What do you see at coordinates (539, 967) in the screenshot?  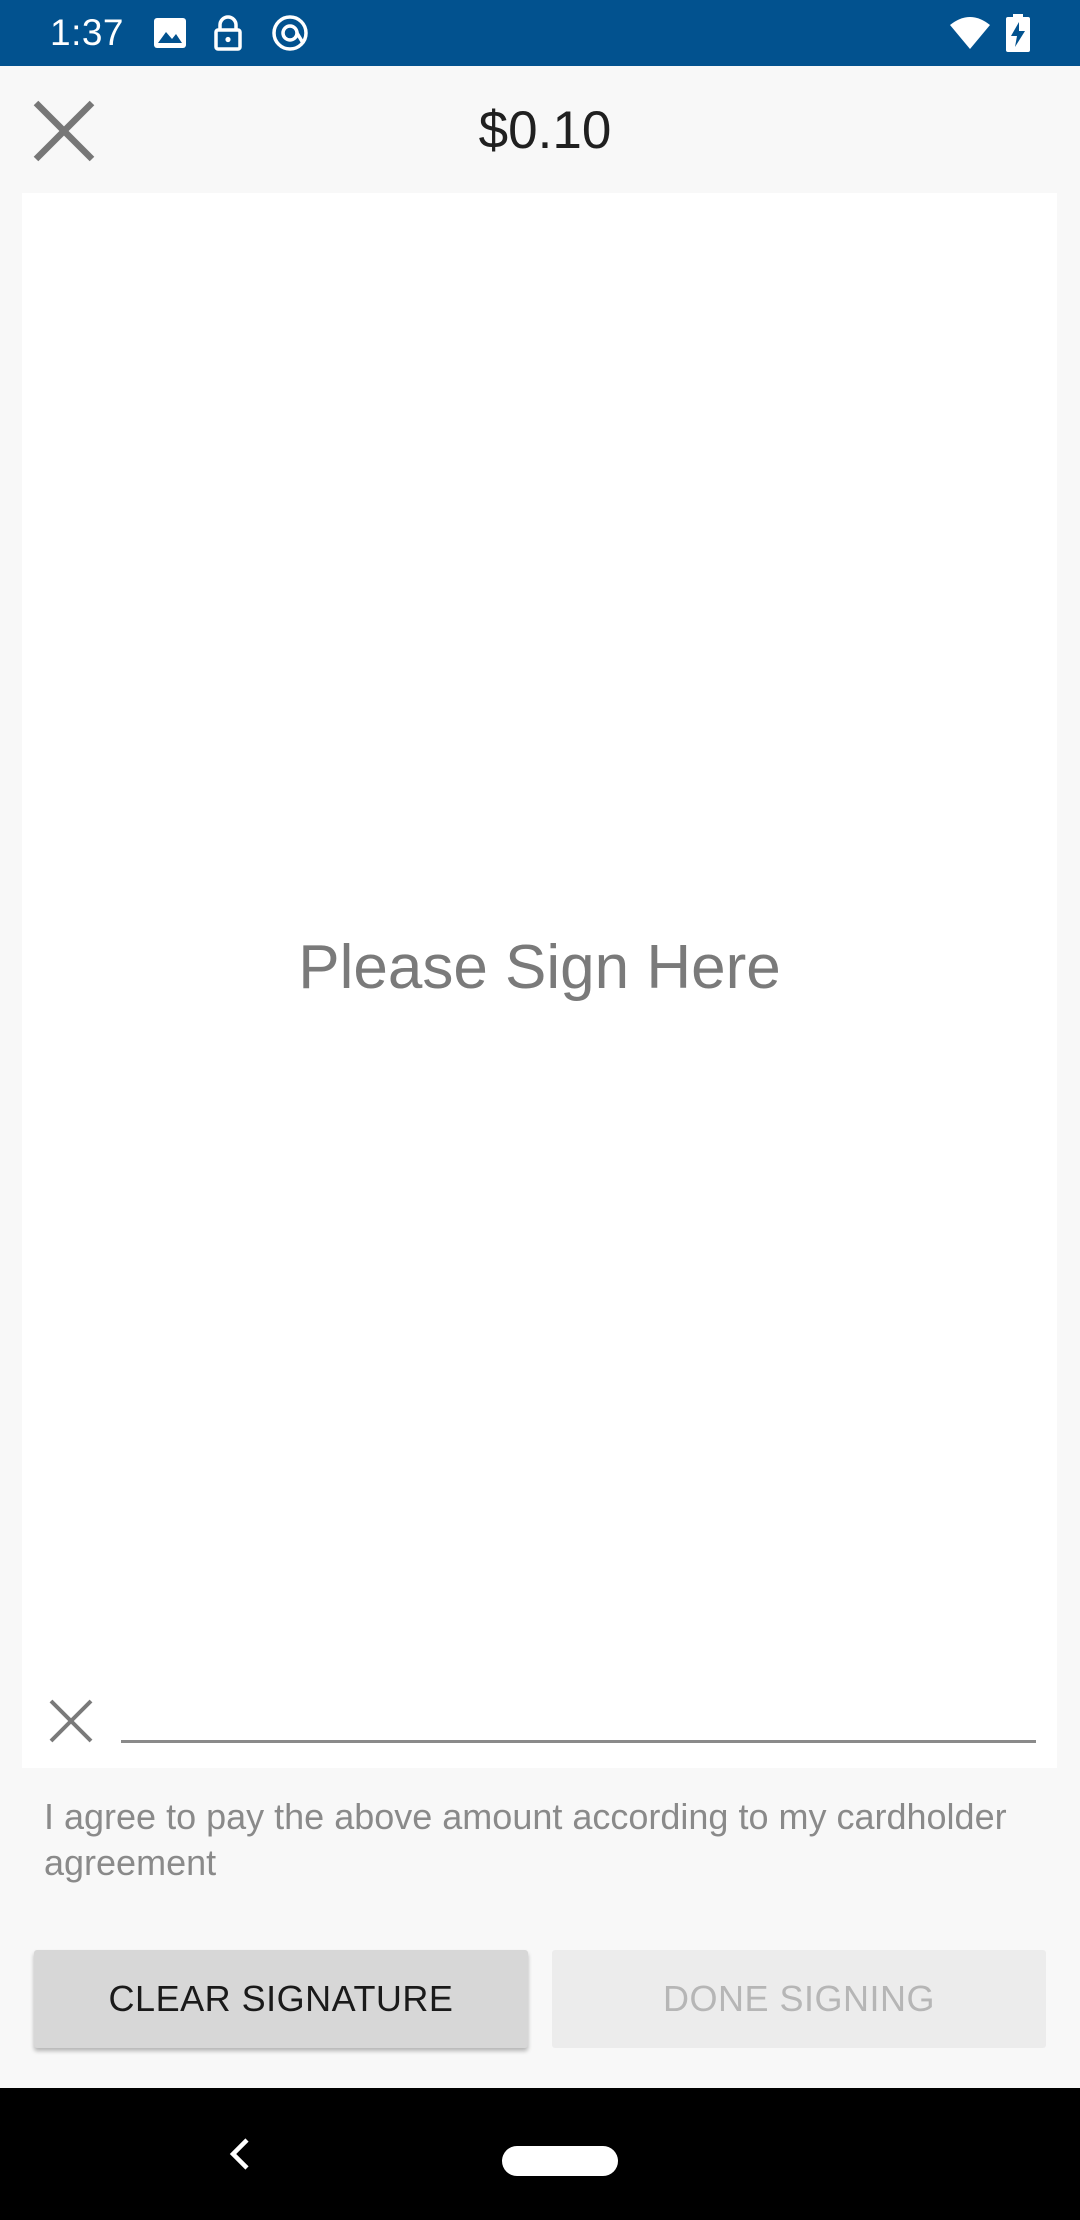 I see `signature-placeholder: Please Sign Here` at bounding box center [539, 967].